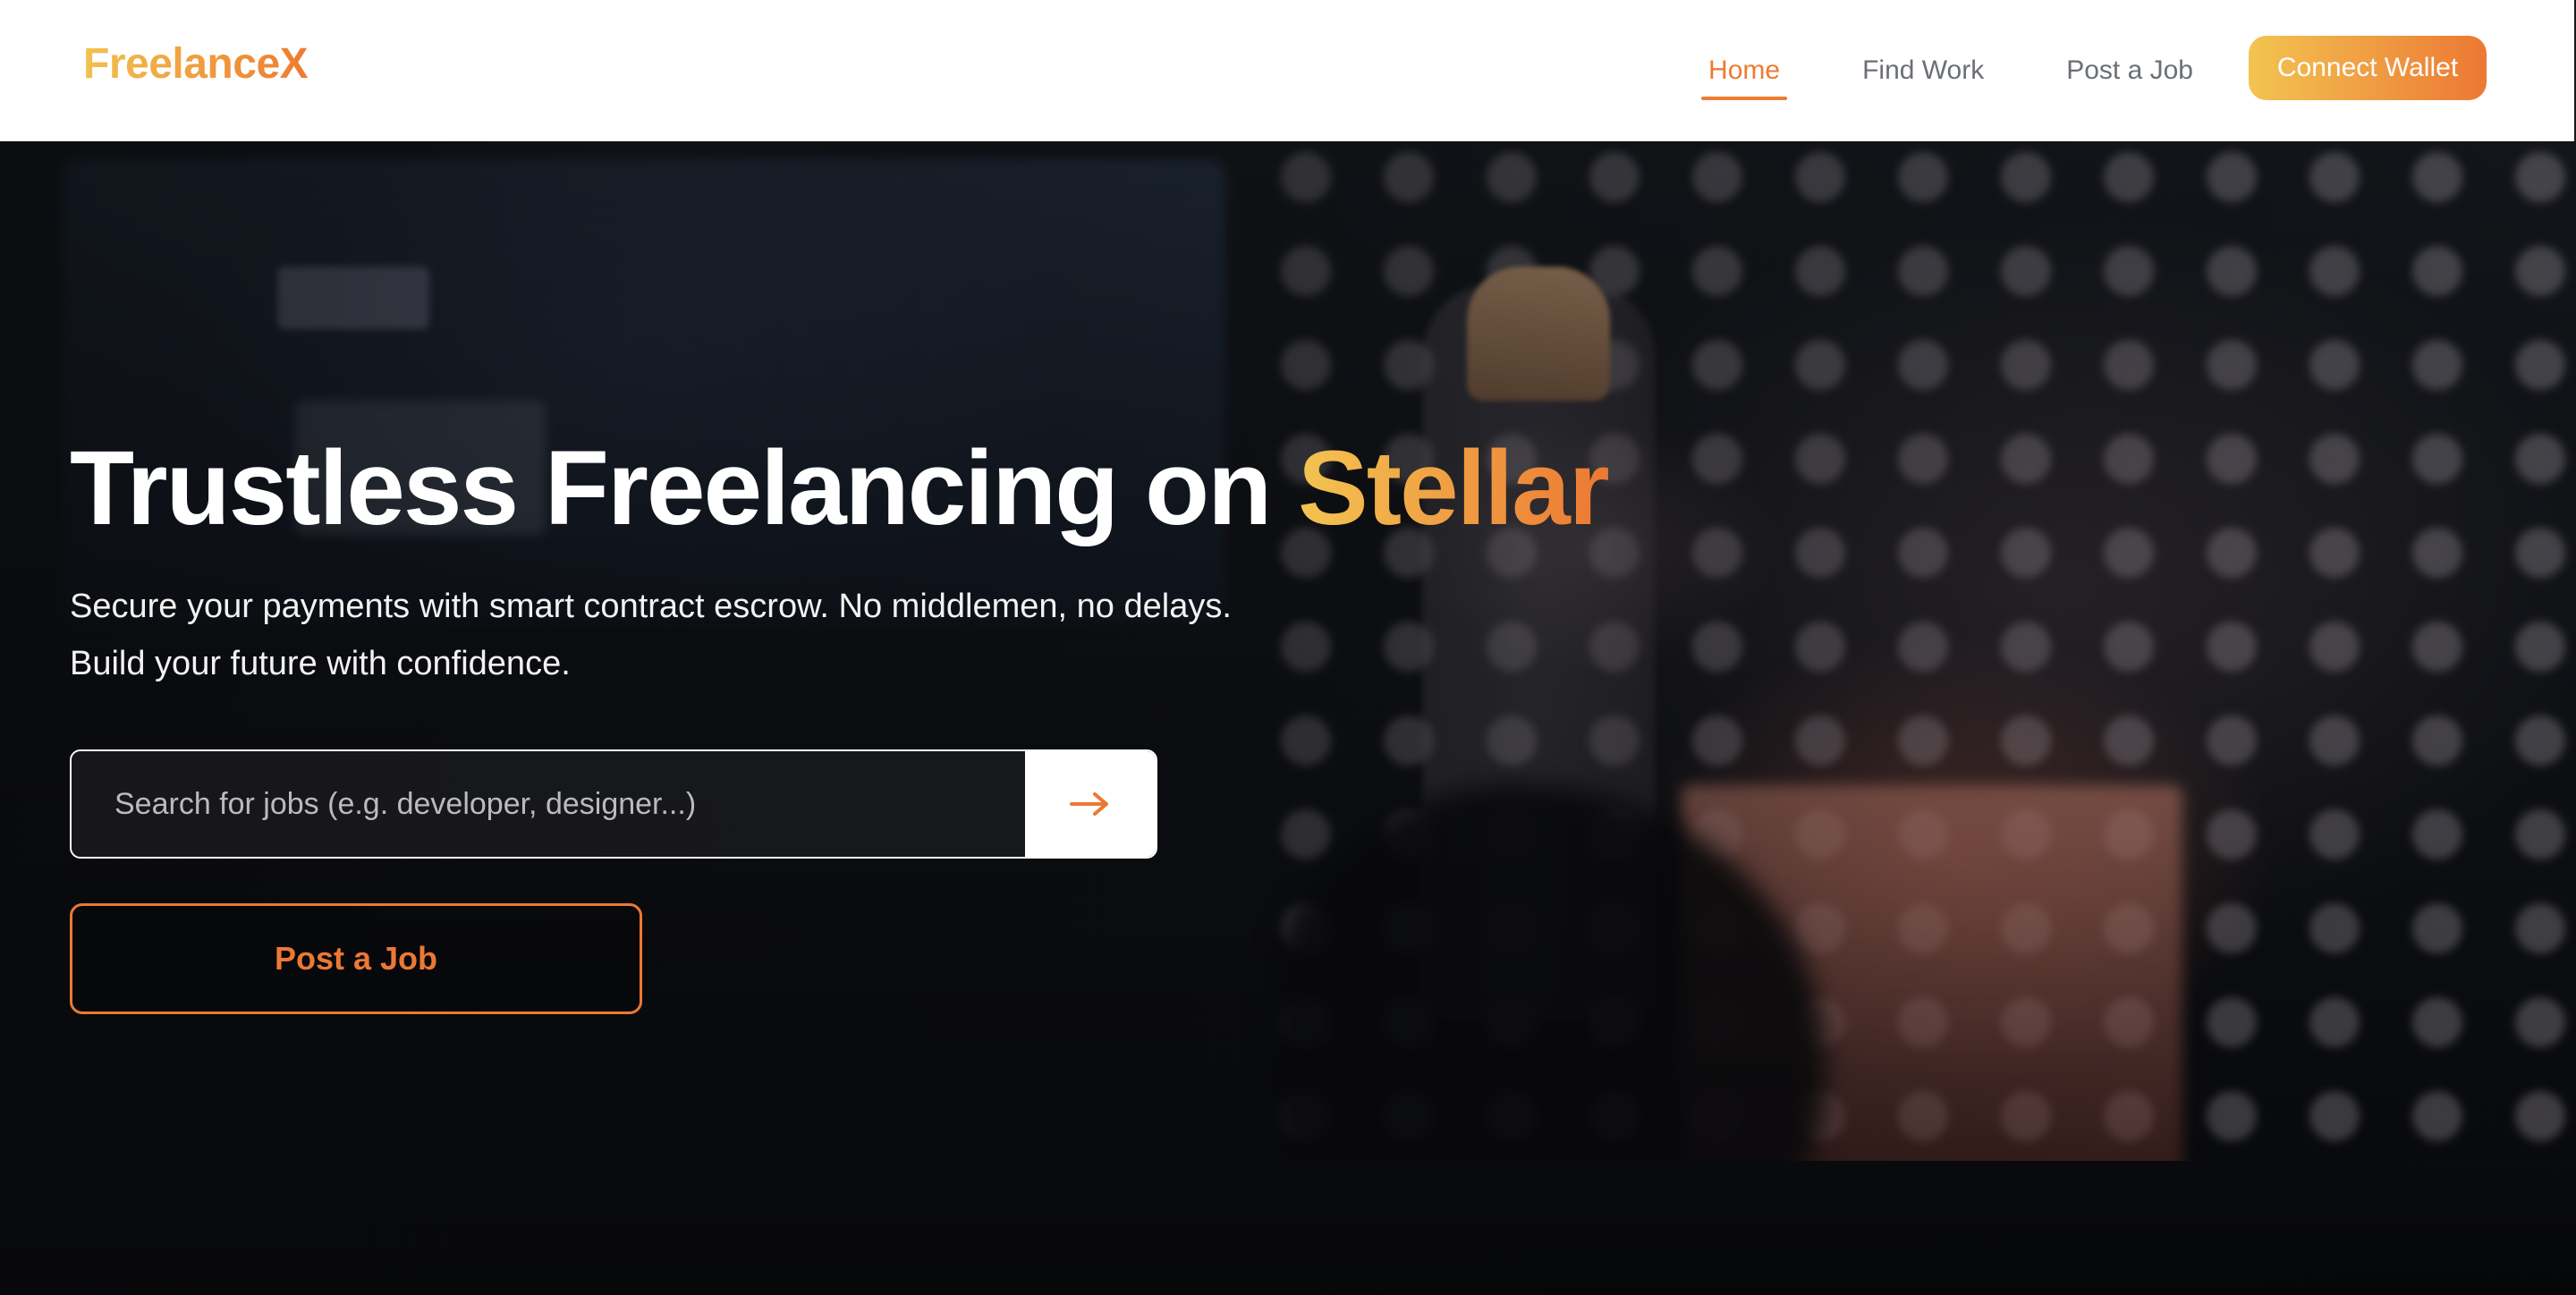 The height and width of the screenshot is (1295, 2576). What do you see at coordinates (196, 64) in the screenshot?
I see `brand-logo: FreelanceX` at bounding box center [196, 64].